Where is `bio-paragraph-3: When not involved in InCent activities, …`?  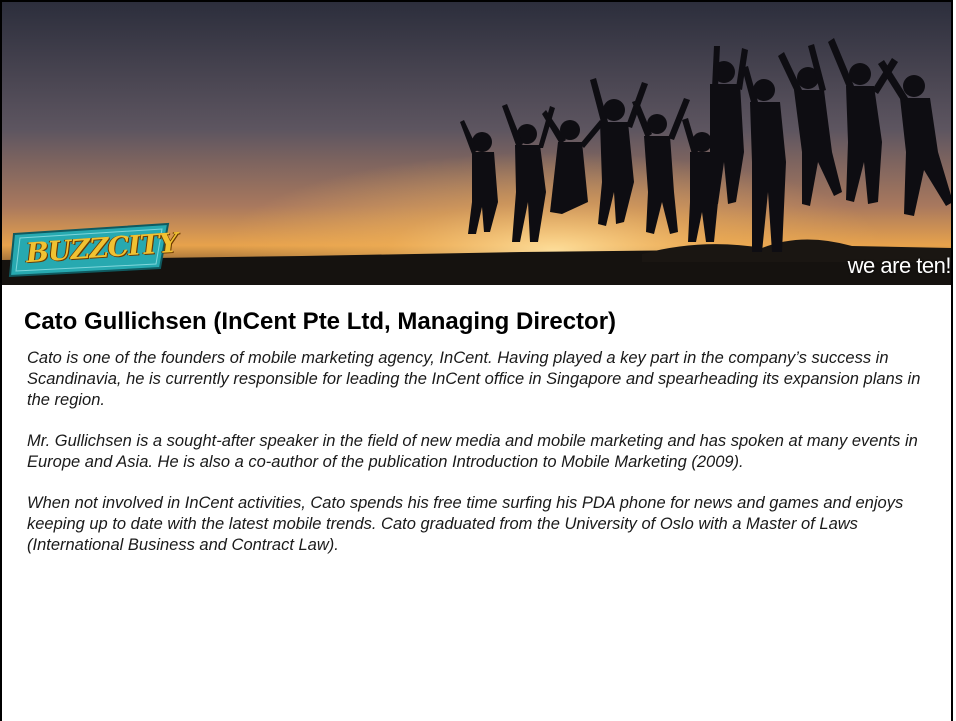
bio-paragraph-3: When not involved in InCent activities, … is located at coordinates (465, 524).